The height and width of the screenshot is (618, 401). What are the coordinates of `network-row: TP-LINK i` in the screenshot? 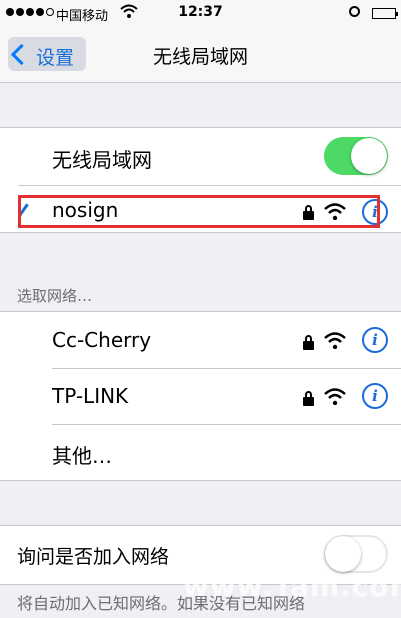 It's located at (200, 396).